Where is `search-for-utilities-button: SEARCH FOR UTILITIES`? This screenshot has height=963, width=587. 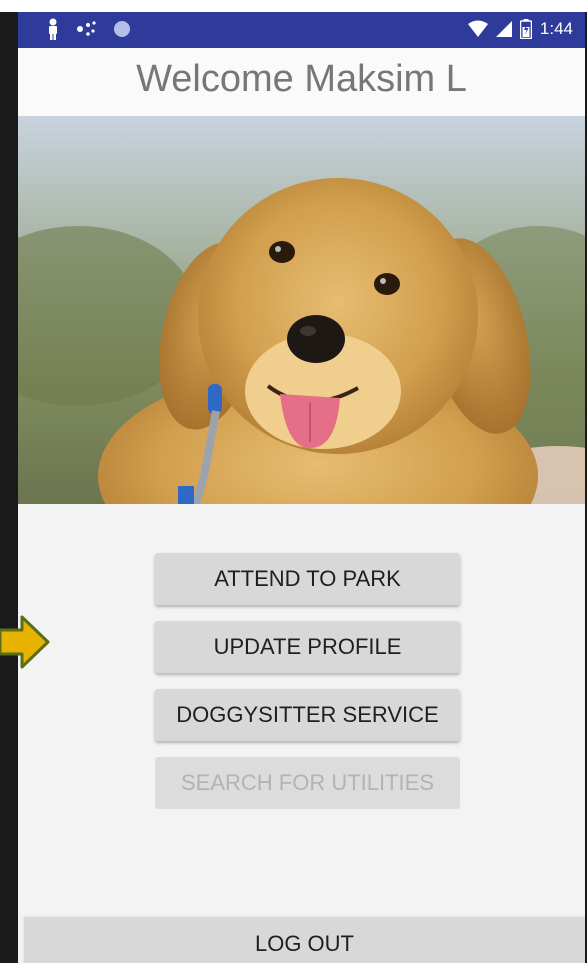 search-for-utilities-button: SEARCH FOR UTILITIES is located at coordinates (307, 783).